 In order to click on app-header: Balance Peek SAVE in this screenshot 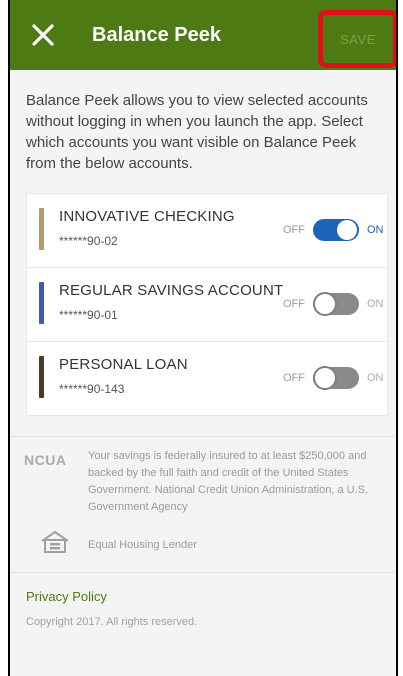, I will do `click(203, 35)`.